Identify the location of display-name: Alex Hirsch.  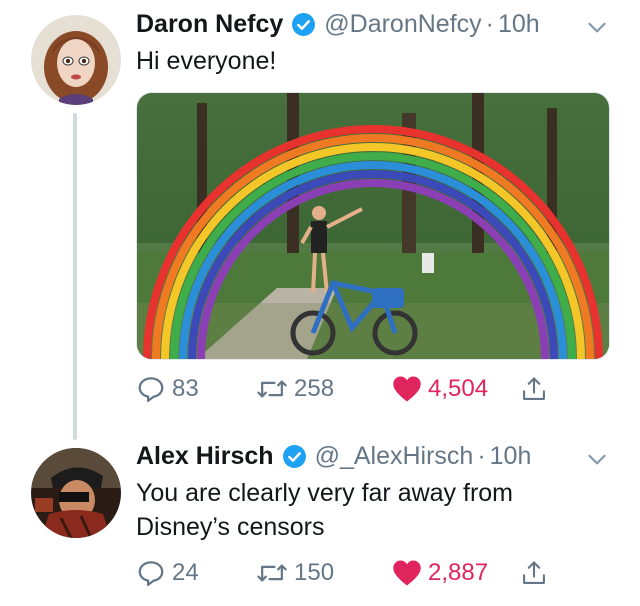
(205, 456).